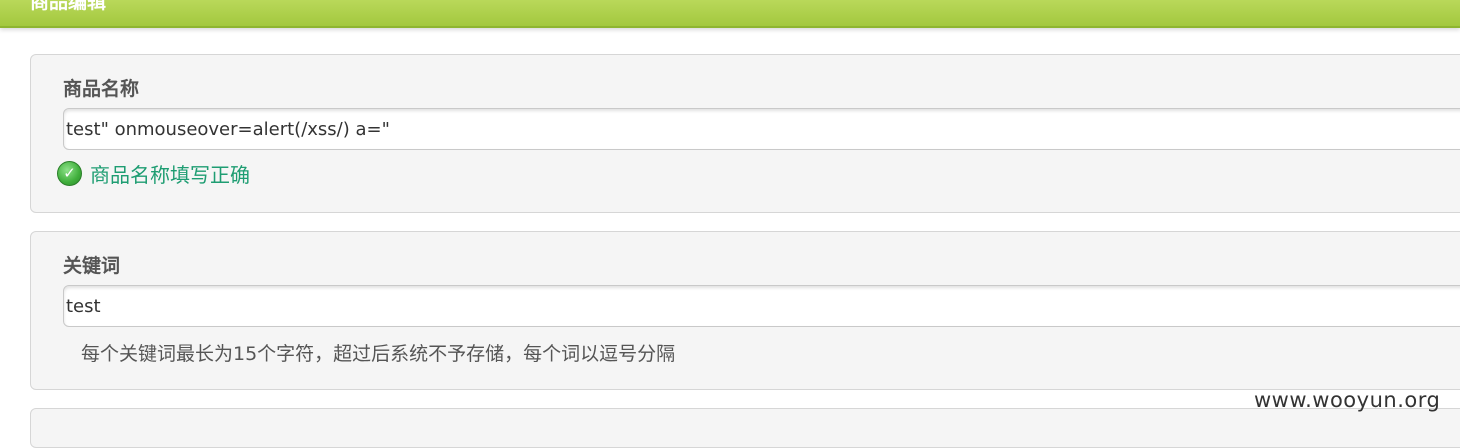  Describe the element at coordinates (378, 354) in the screenshot. I see `keywords-hint: 每个关键词最长为15个字符，超过后系统不予存储，每个词以逗号分隔` at that location.